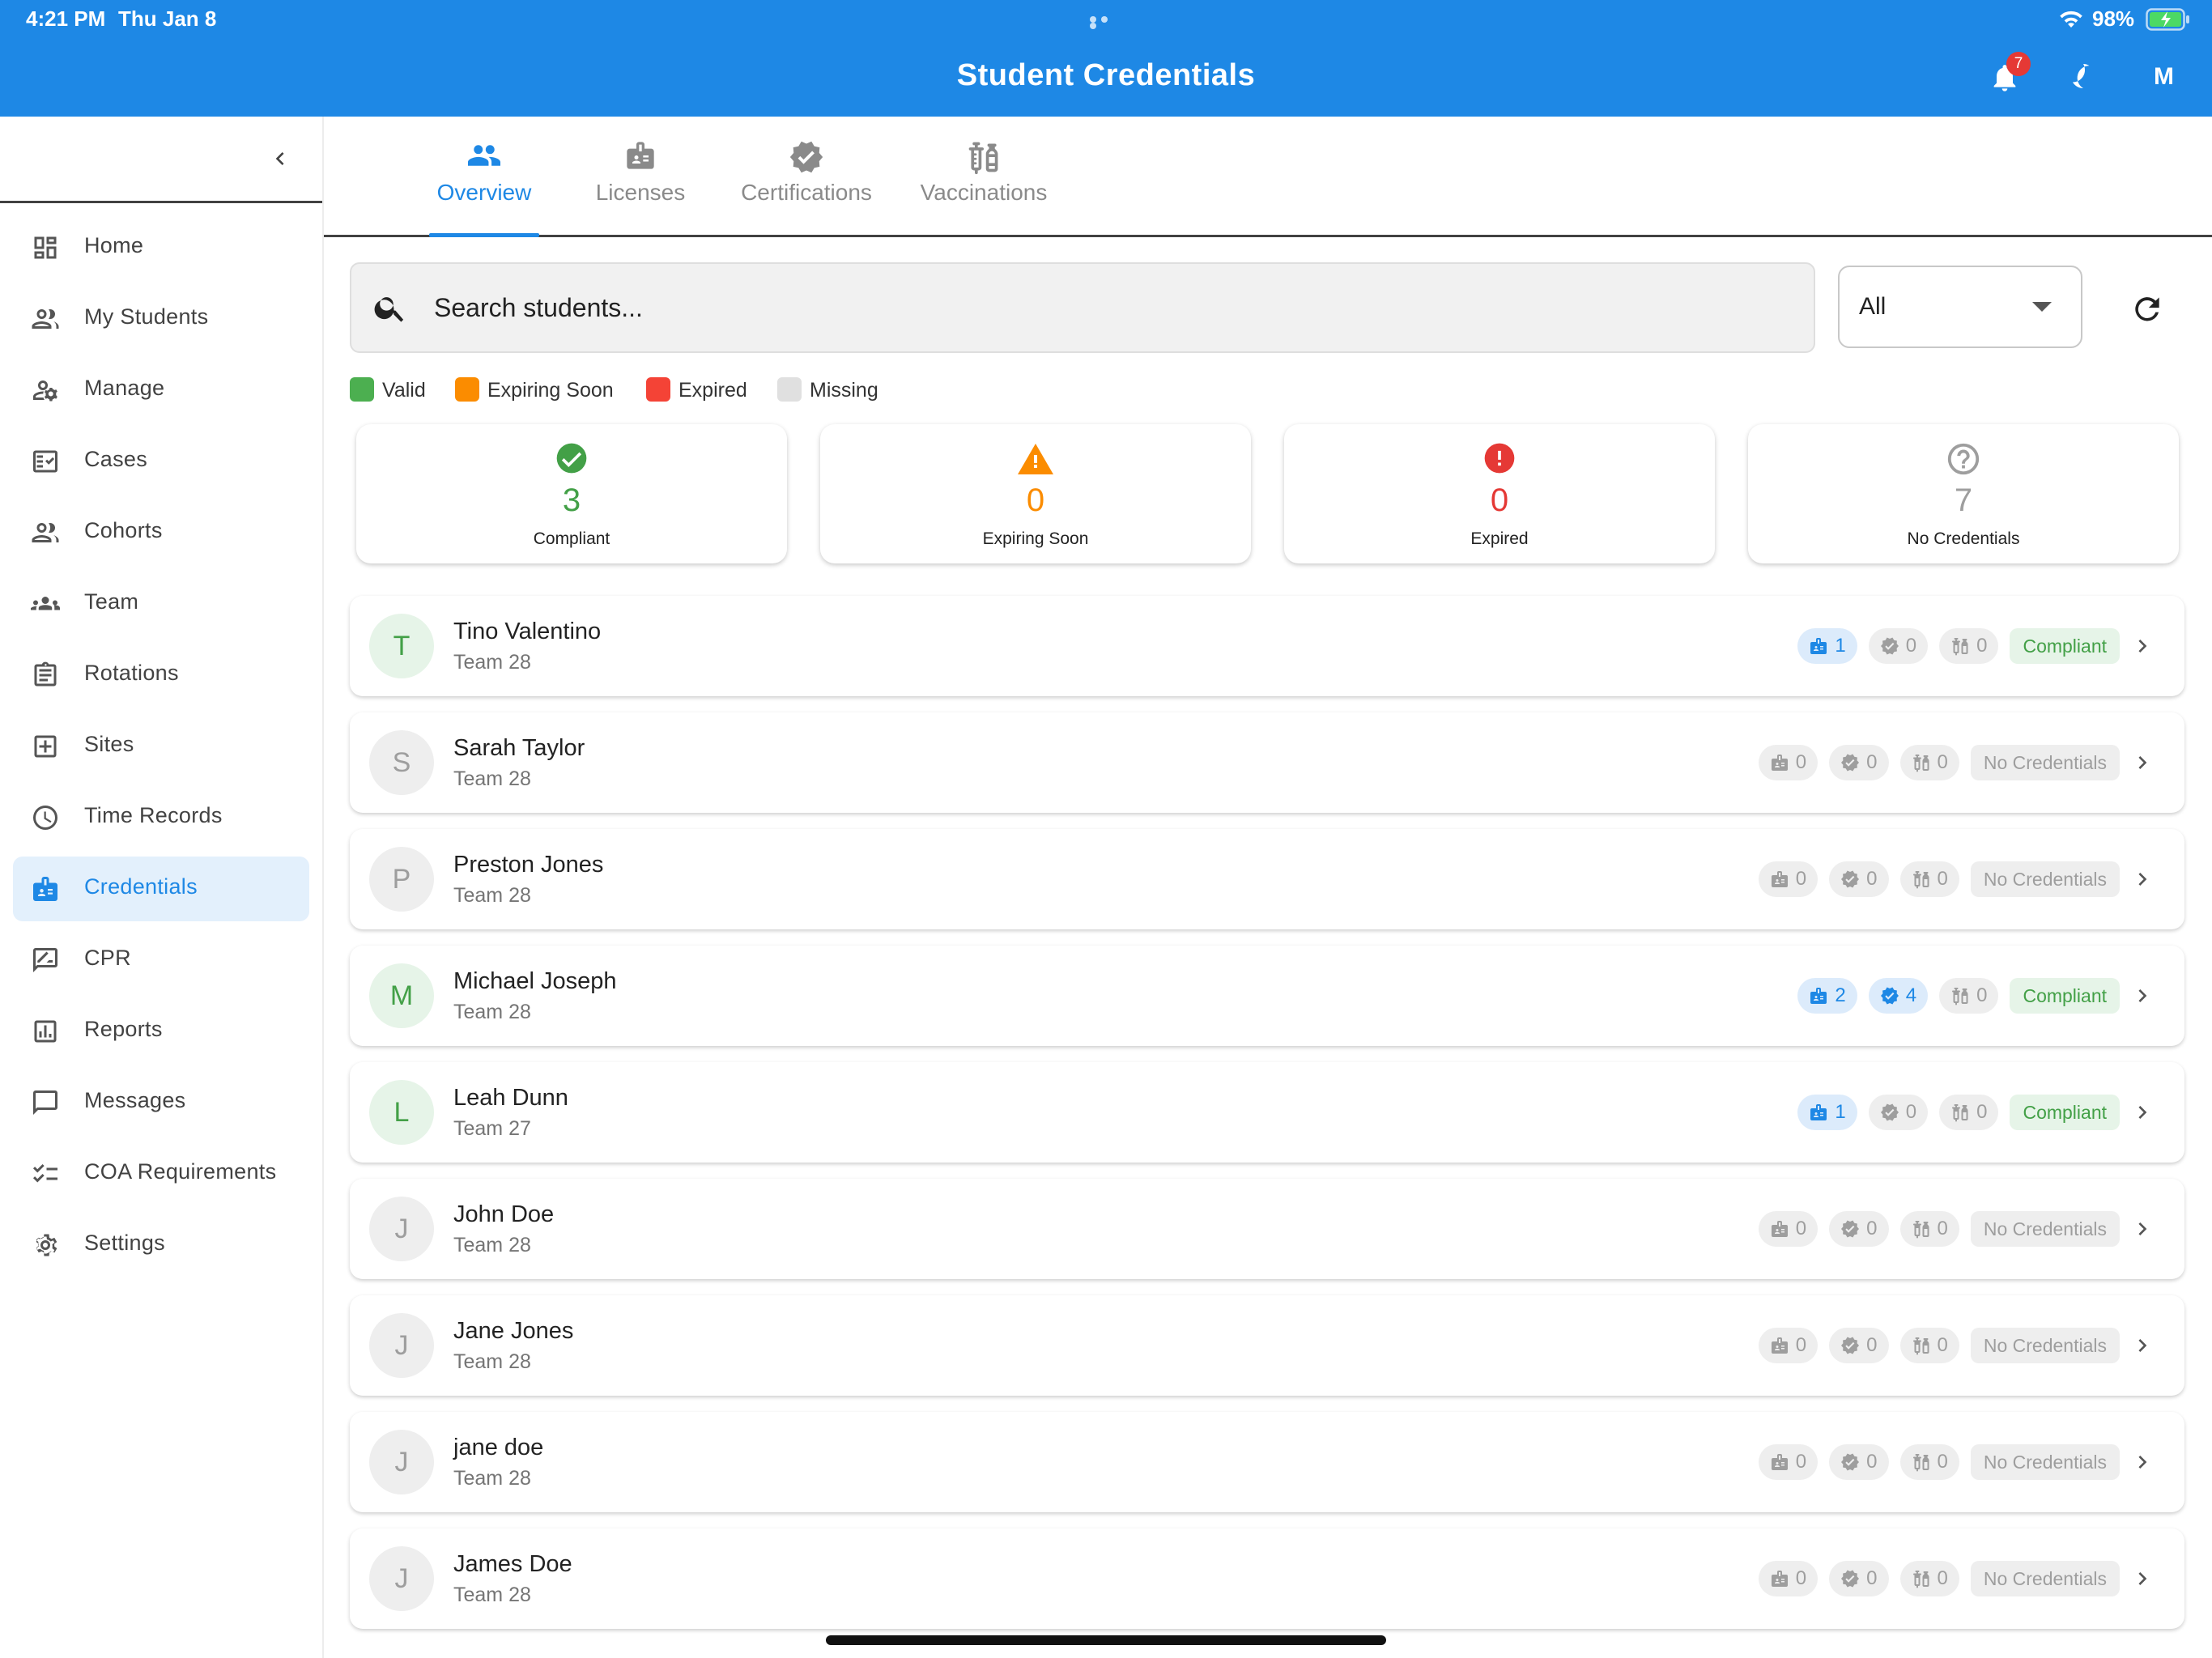 Image resolution: width=2212 pixels, height=1658 pixels. I want to click on sidebar-item-rotations: Rotations, so click(161, 675).